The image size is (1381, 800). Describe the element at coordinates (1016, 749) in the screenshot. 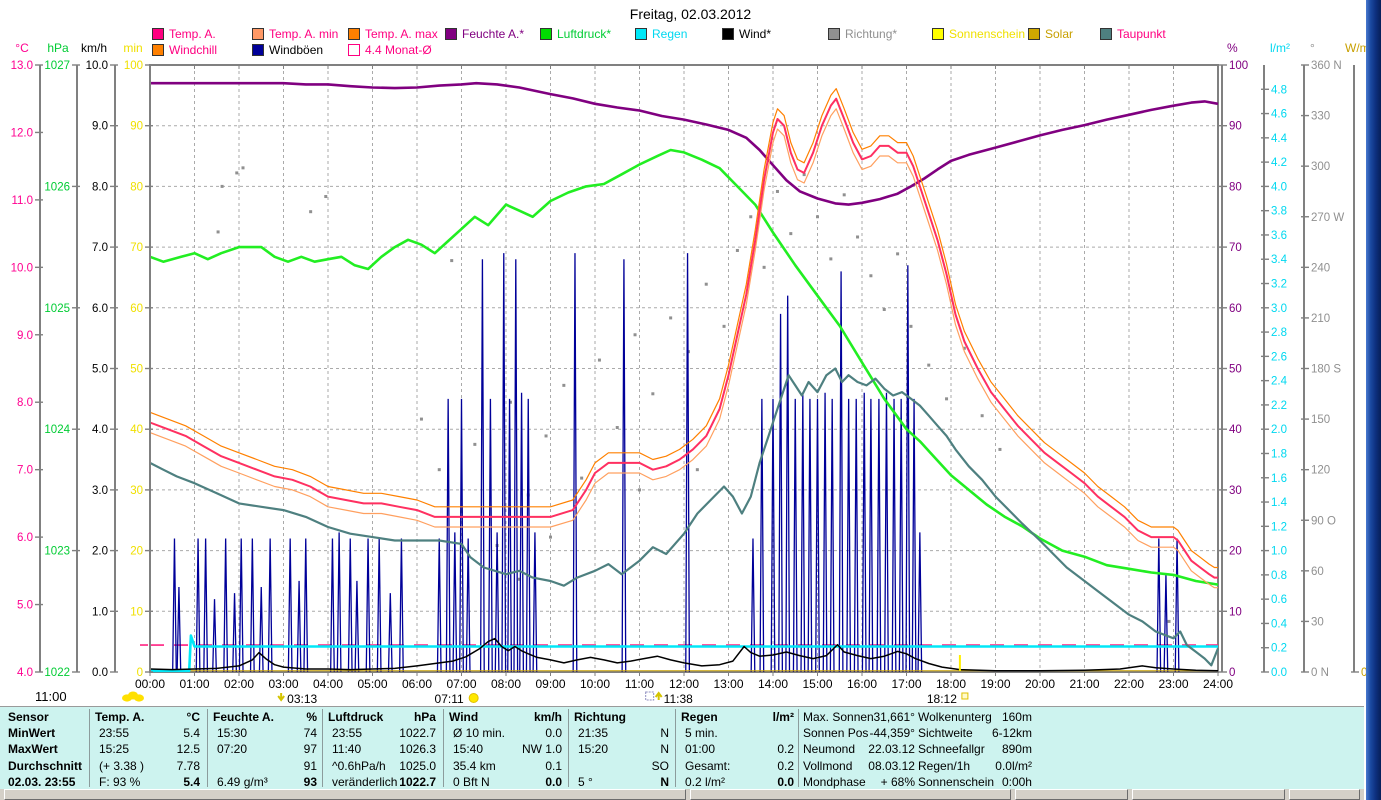

I see `table-info-value: 890m` at that location.